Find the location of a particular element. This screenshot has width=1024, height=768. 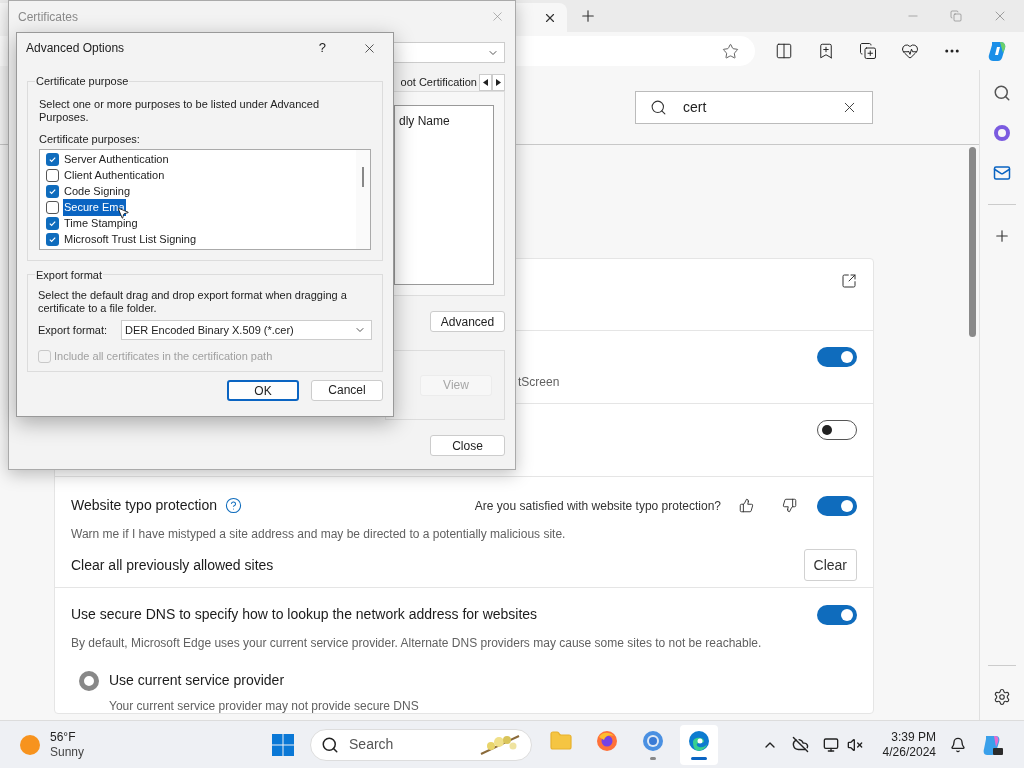

dialog-button: Cancel is located at coordinates (347, 390).